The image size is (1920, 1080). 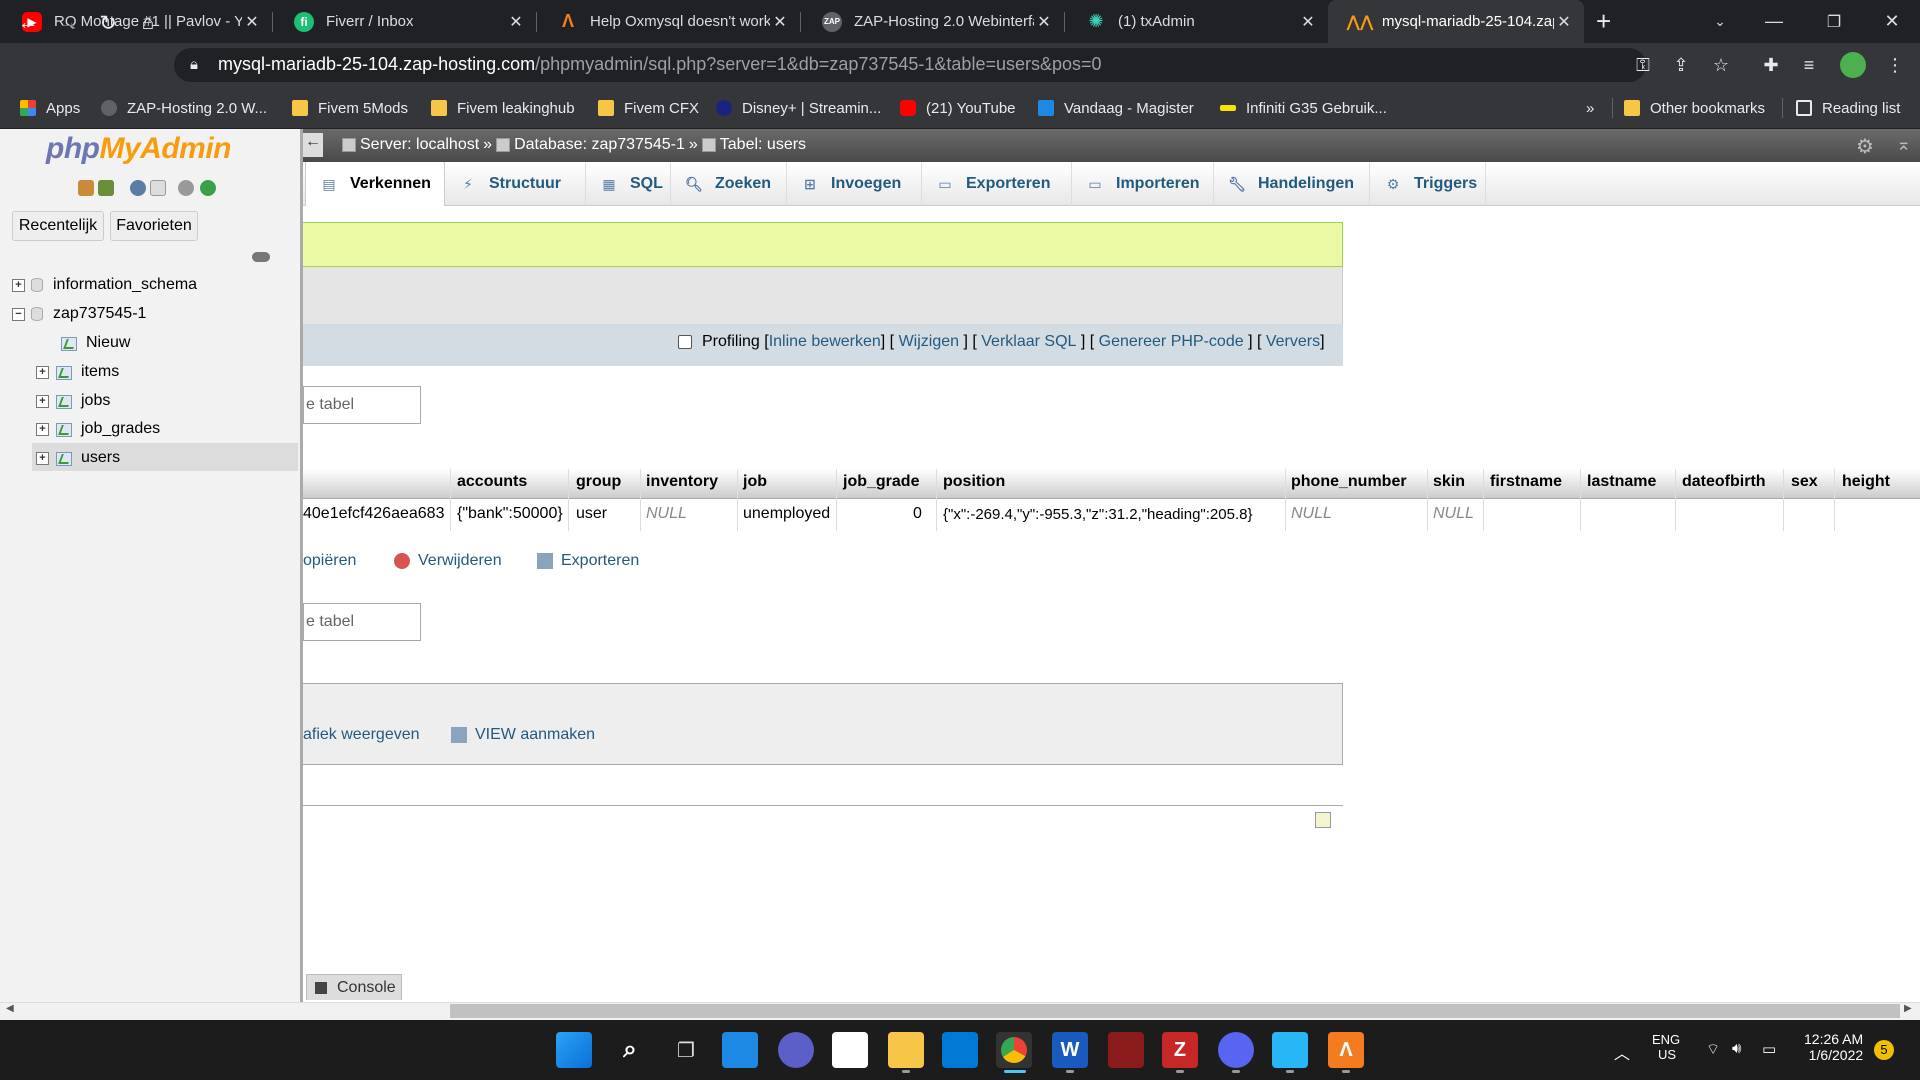 I want to click on tree-table-users: + users, so click(x=78, y=458).